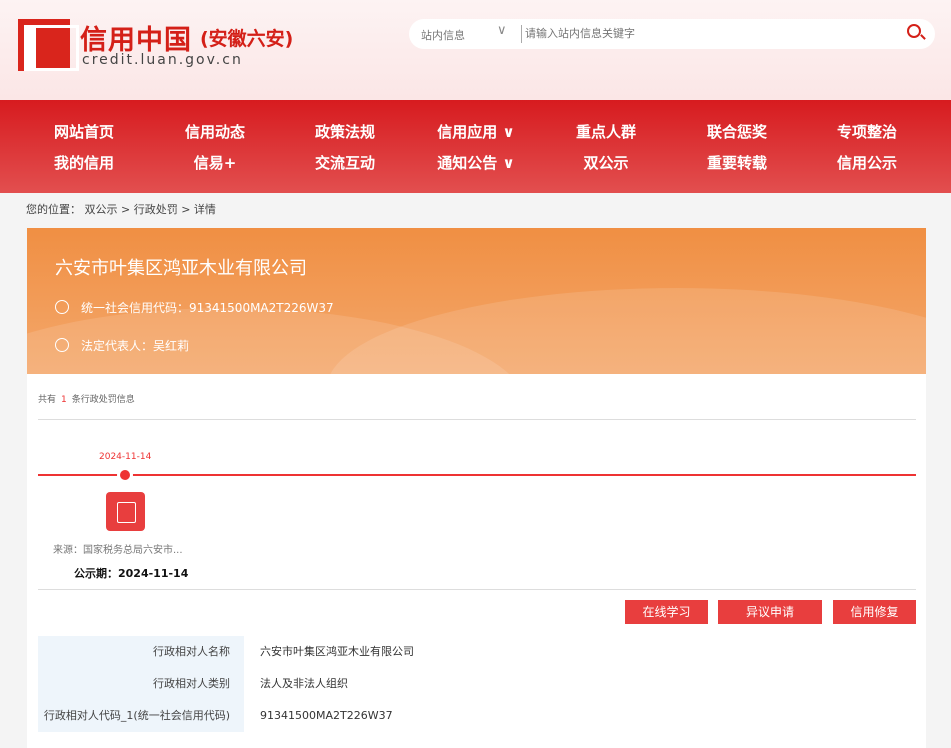 The height and width of the screenshot is (748, 951). I want to click on nav-notices: 通知公告 ∨, so click(475, 162).